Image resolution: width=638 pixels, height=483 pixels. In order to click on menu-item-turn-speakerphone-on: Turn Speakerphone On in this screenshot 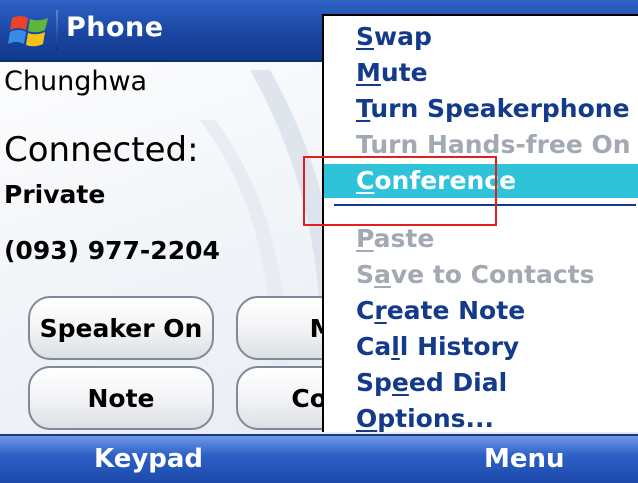, I will do `click(481, 109)`.